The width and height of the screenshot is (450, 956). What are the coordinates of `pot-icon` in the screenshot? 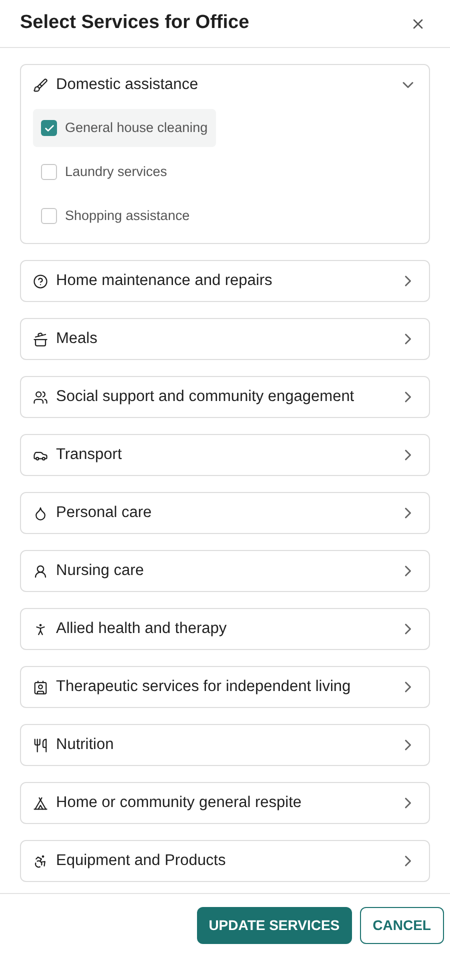 It's located at (40, 339).